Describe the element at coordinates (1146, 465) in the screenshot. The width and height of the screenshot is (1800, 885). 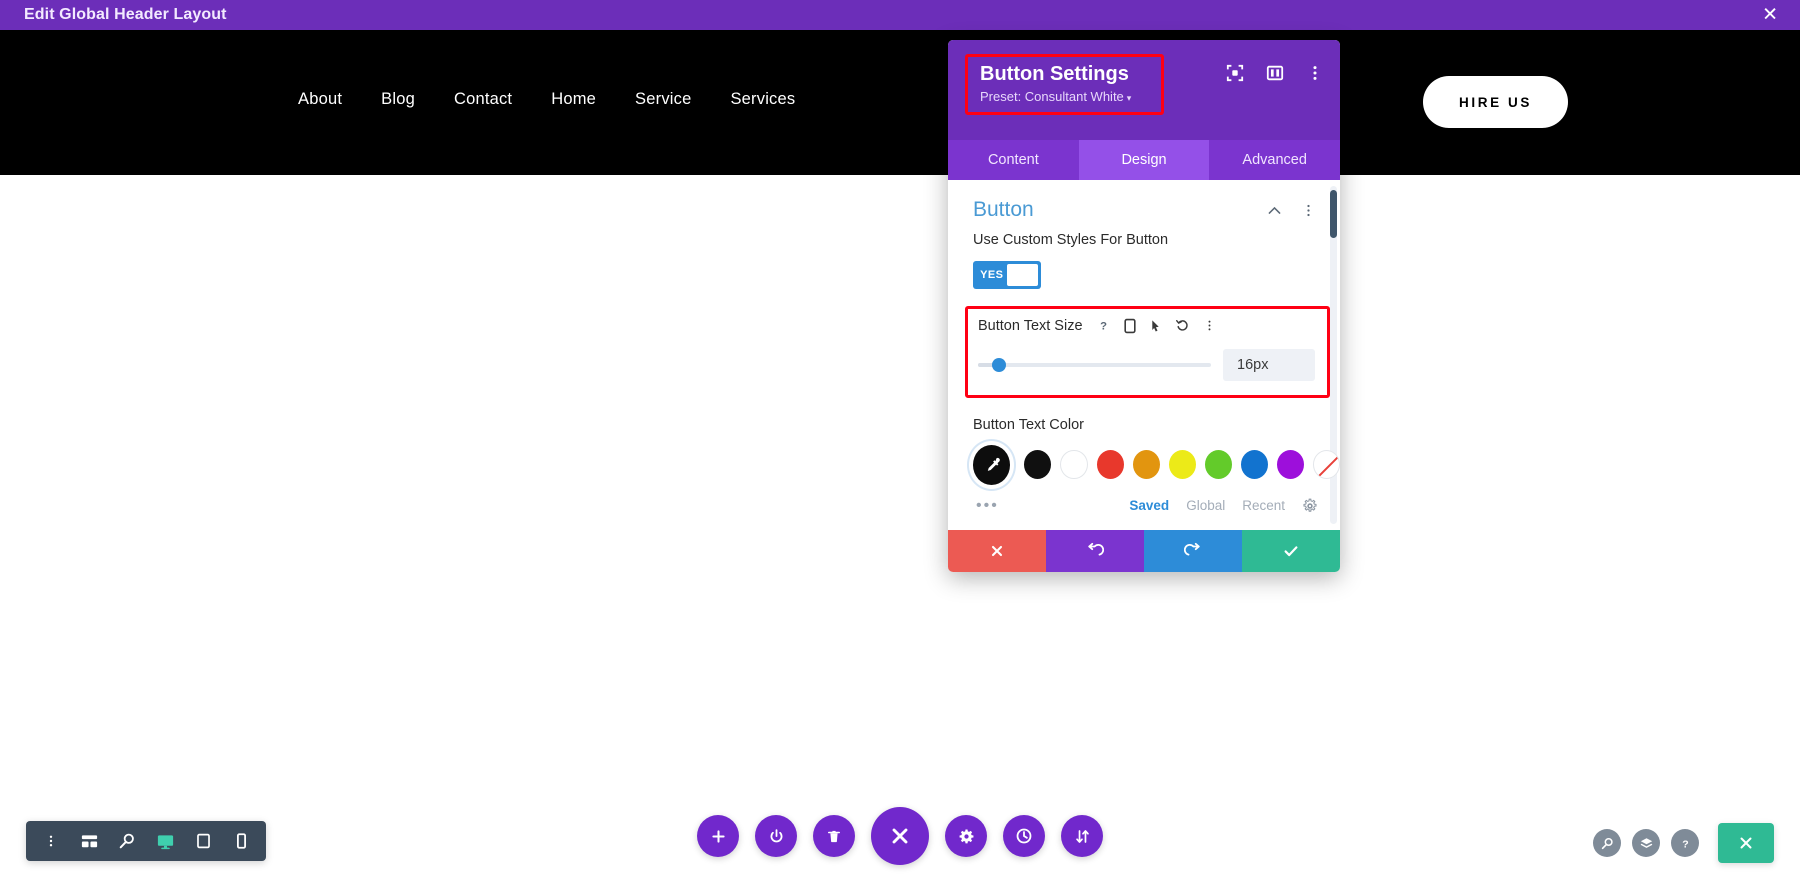
I see `swatch-orange` at that location.